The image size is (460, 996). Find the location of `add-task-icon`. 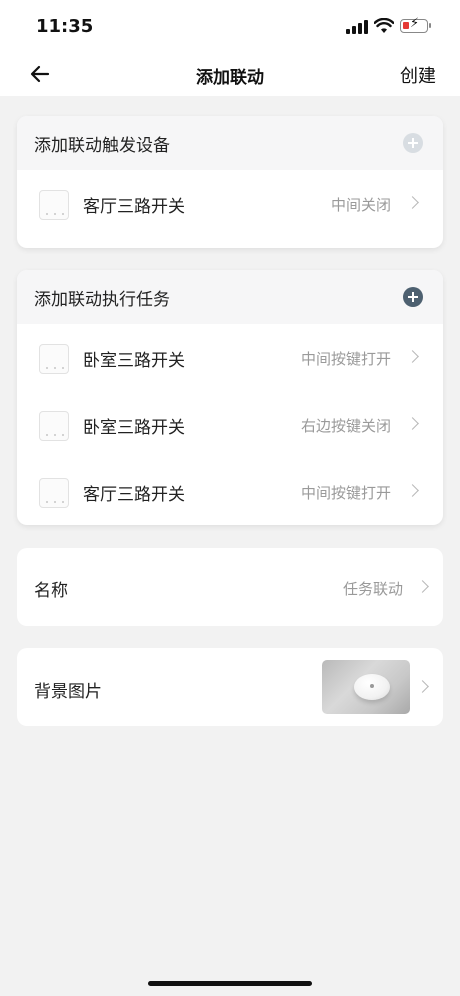

add-task-icon is located at coordinates (413, 297).